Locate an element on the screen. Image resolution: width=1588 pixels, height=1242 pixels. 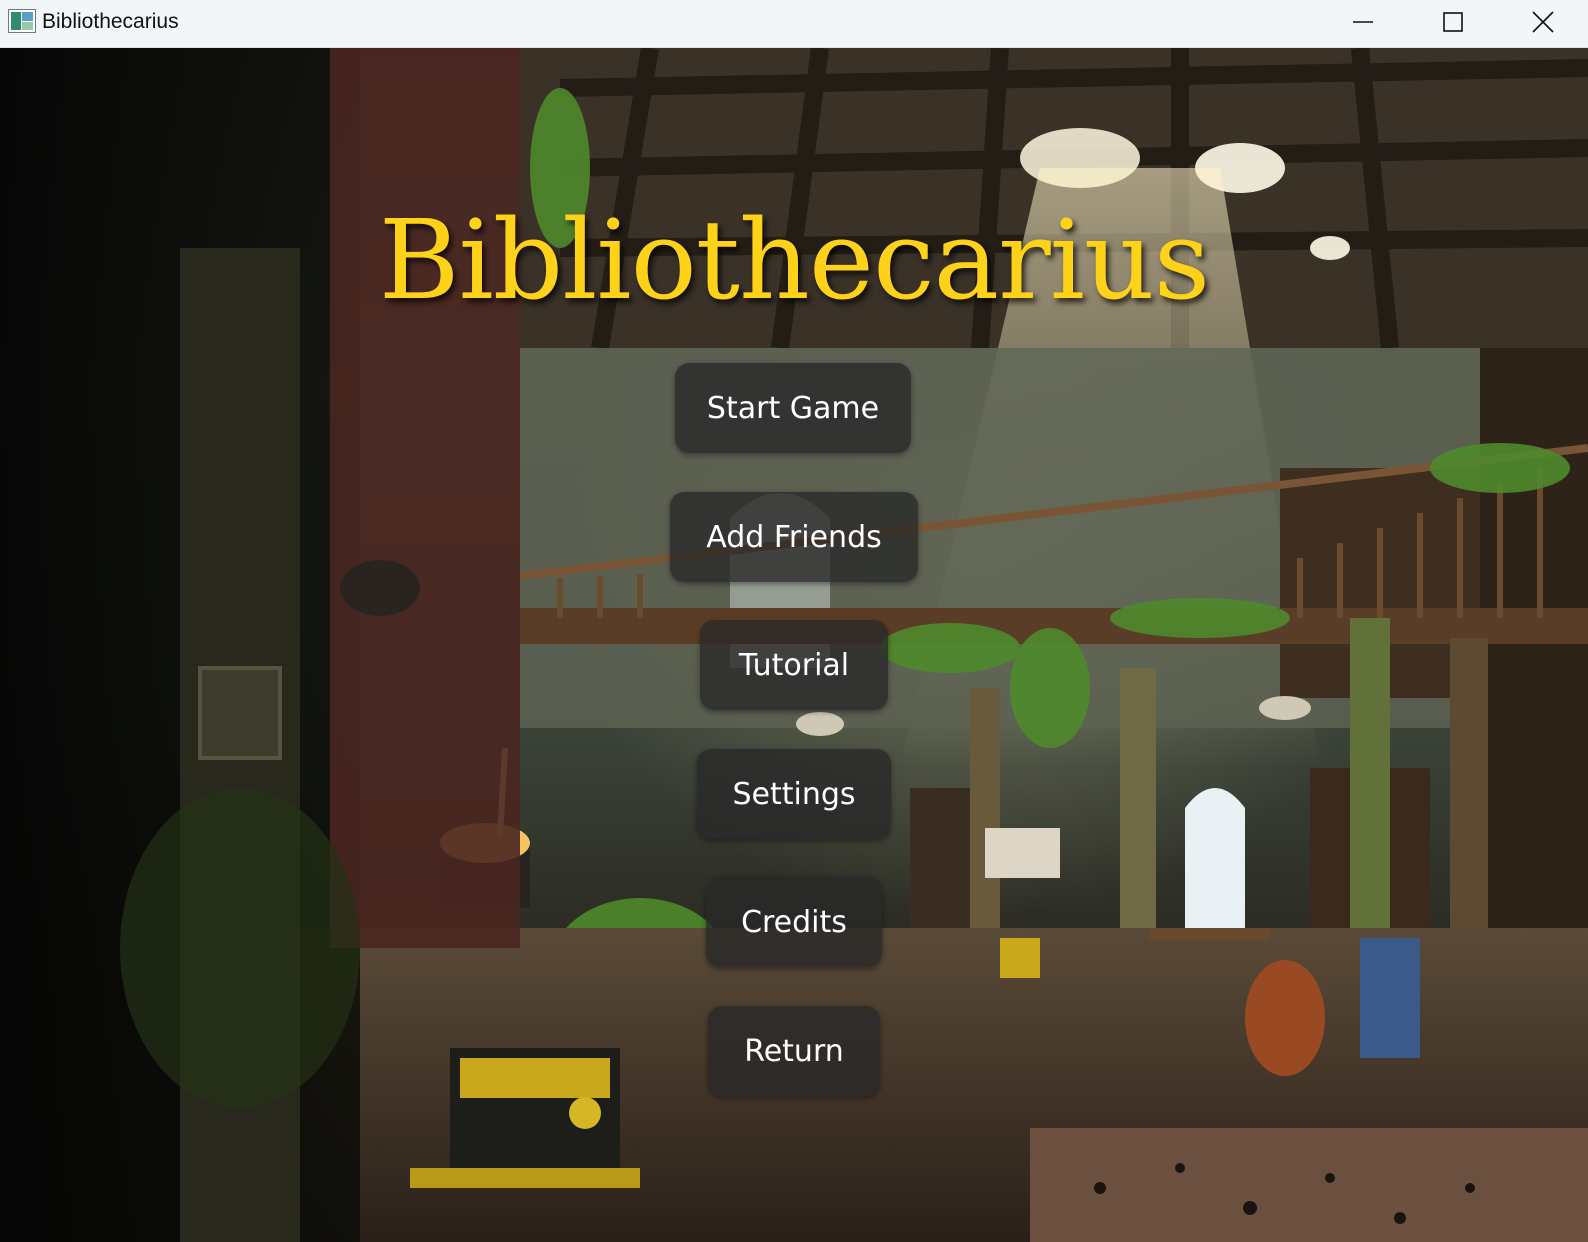
window-title: Bibliothecarius is located at coordinates (110, 21).